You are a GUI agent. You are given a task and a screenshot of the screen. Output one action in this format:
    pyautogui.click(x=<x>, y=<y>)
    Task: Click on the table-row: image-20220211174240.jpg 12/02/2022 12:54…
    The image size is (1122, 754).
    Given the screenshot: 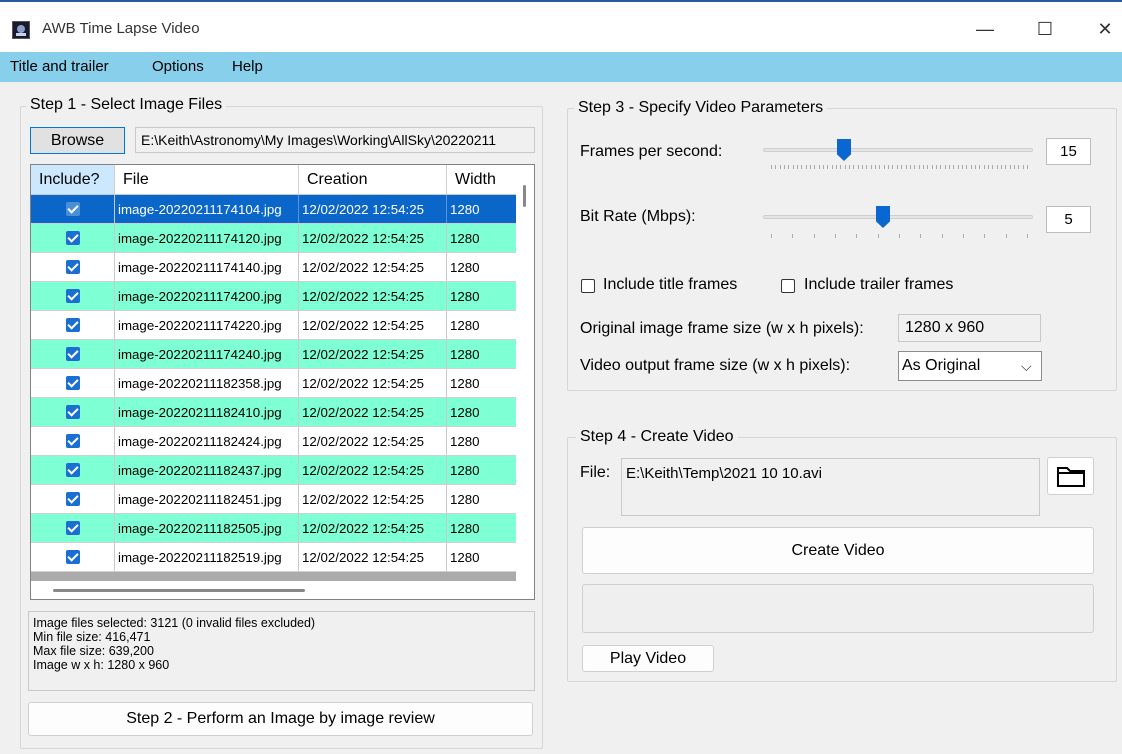 What is the action you would take?
    pyautogui.click(x=274, y=354)
    